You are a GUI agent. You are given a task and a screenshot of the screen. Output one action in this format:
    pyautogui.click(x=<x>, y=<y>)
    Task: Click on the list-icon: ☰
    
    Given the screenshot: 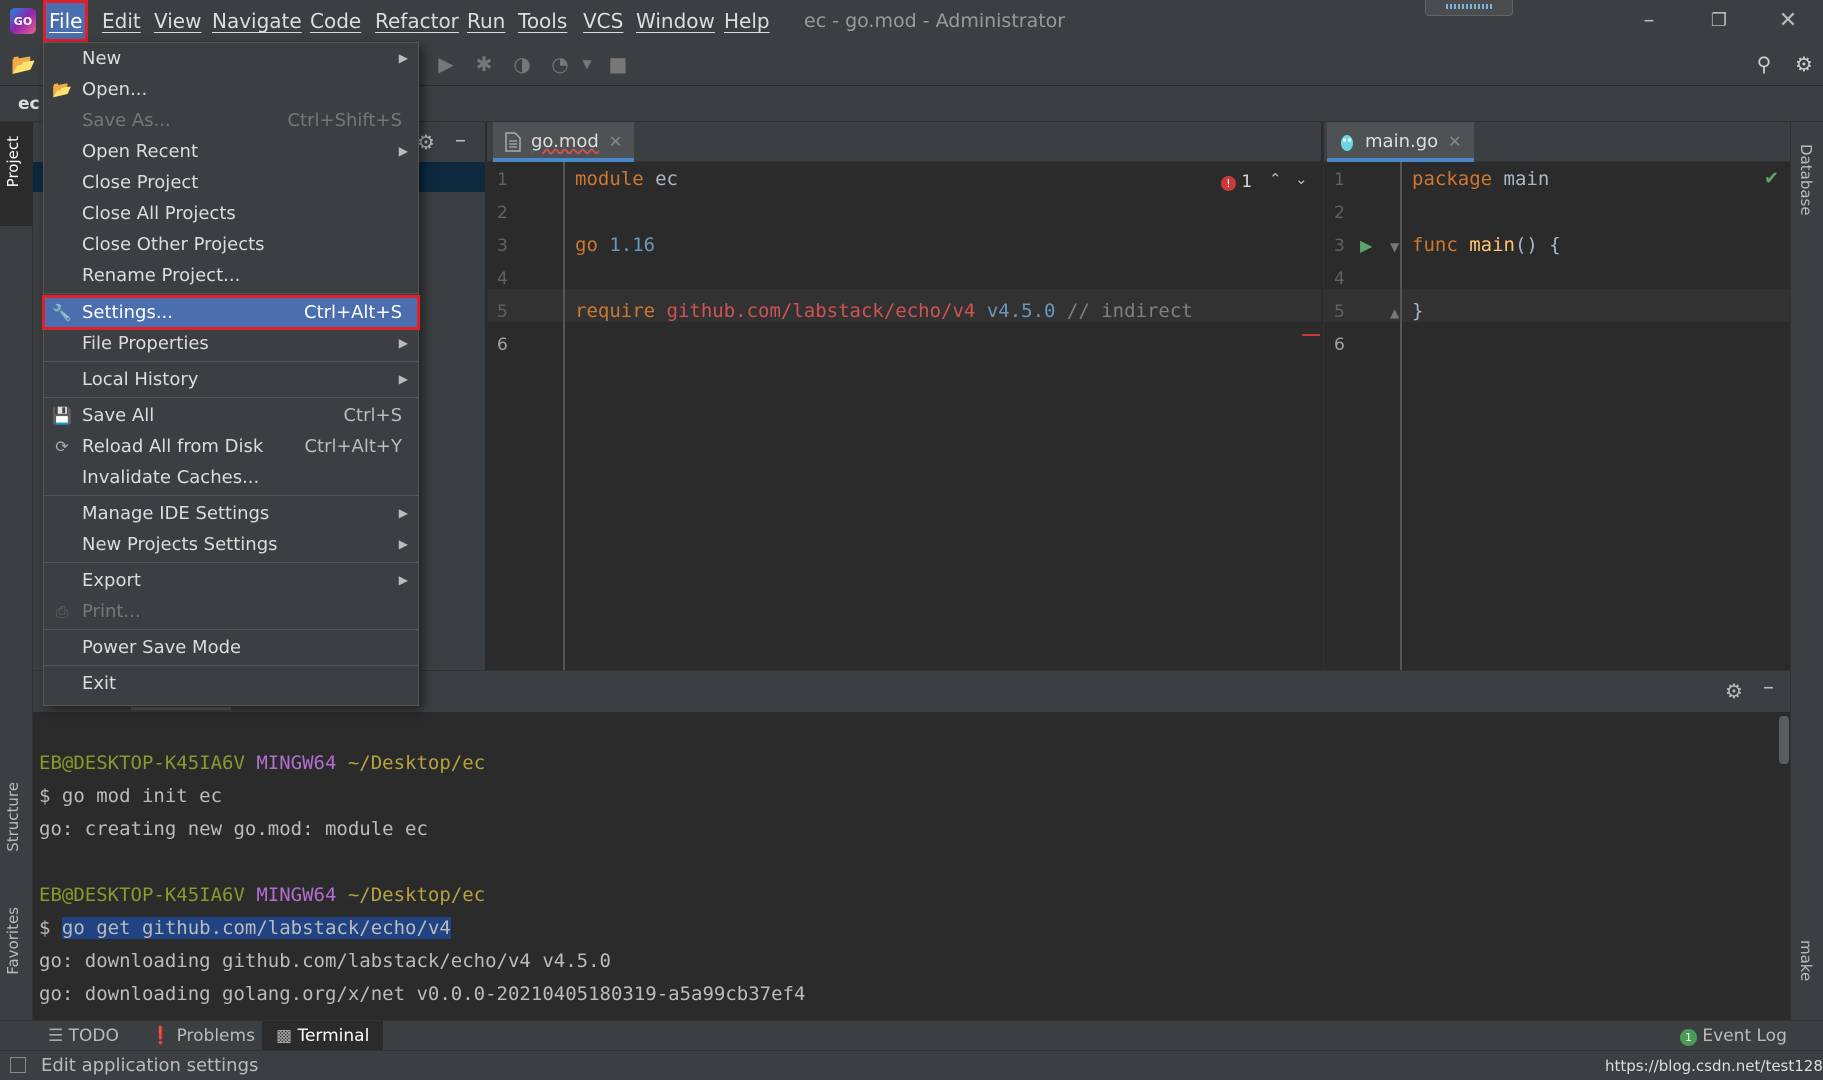 What is the action you would take?
    pyautogui.click(x=56, y=1036)
    